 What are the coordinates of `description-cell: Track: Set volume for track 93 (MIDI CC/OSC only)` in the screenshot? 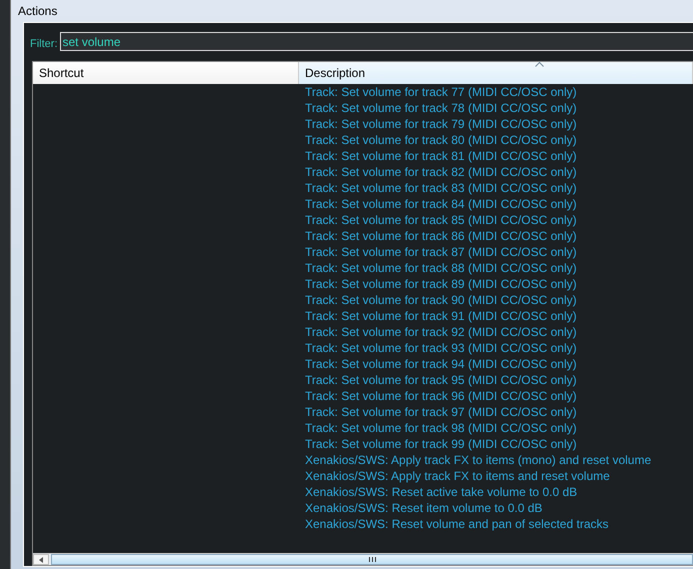 It's located at (438, 348).